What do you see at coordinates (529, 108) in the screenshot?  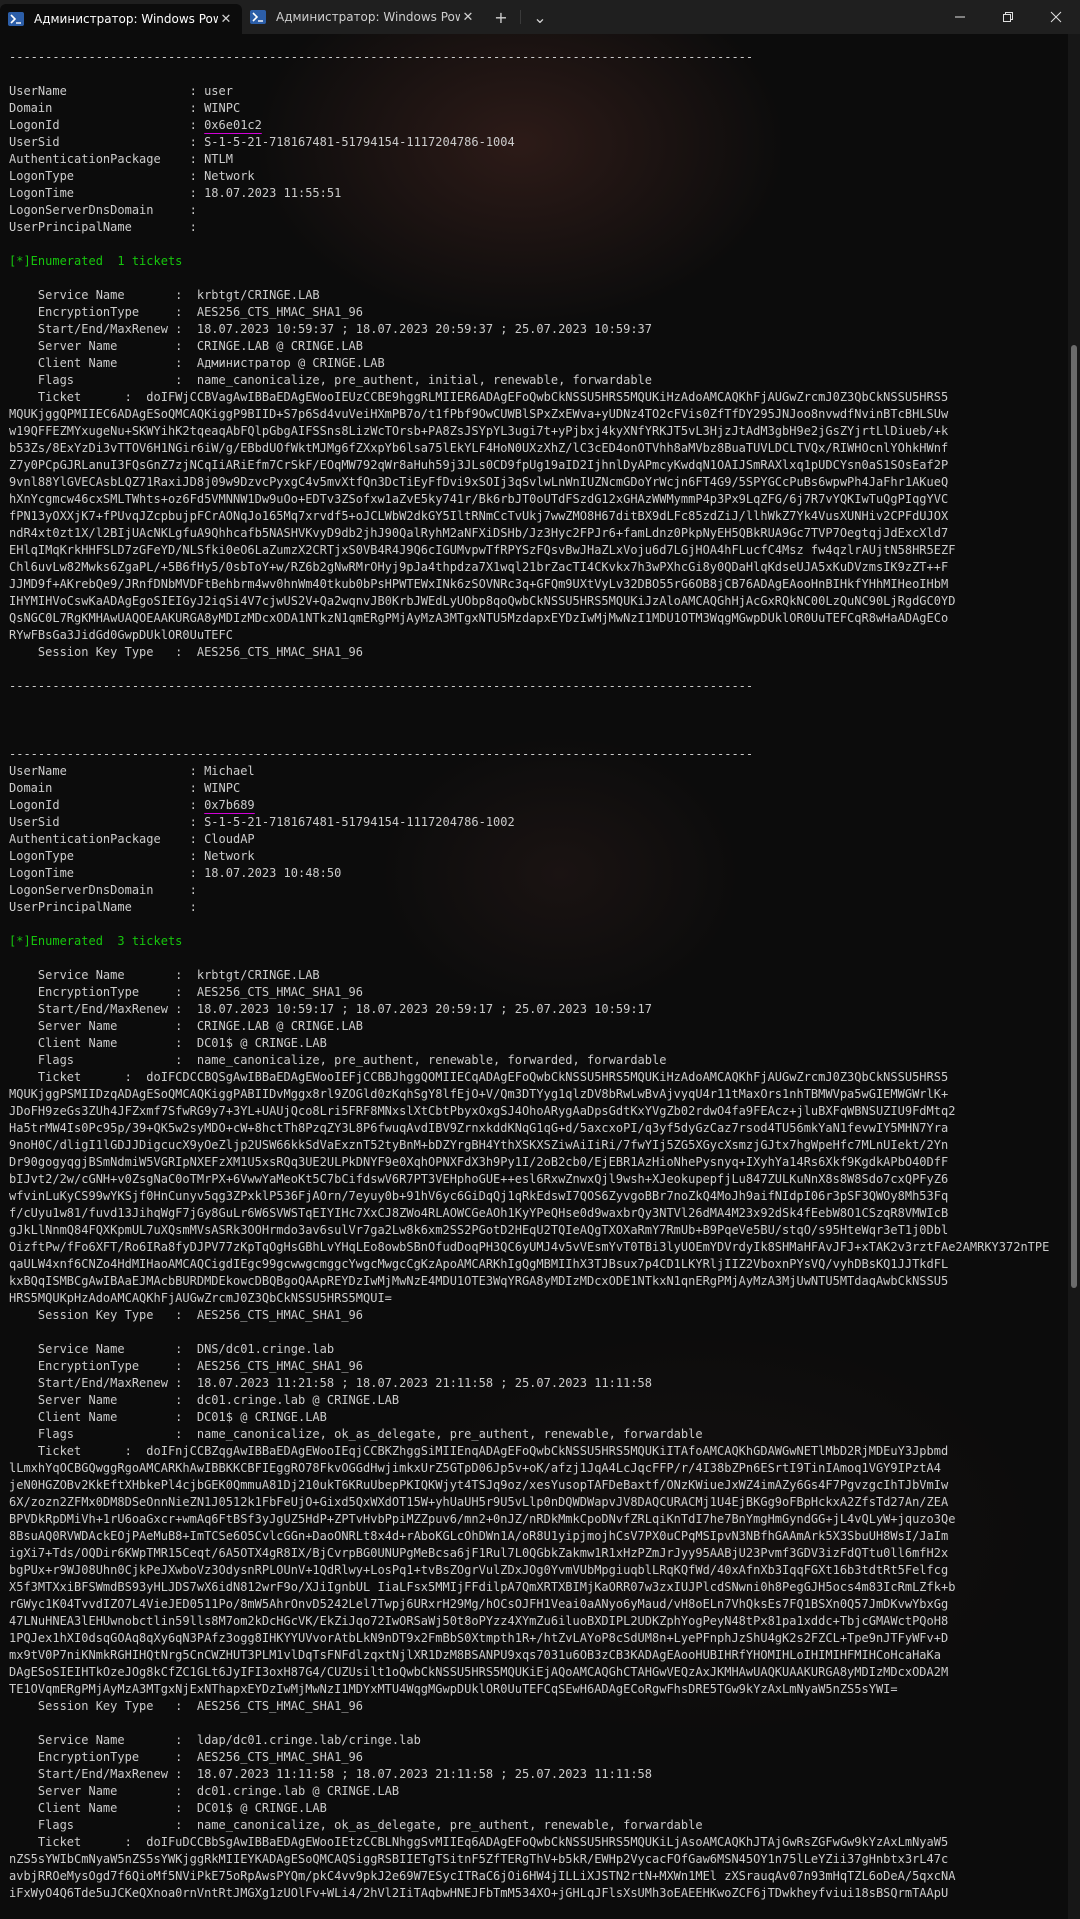 I see `terminal-line: Domain : WINPC` at bounding box center [529, 108].